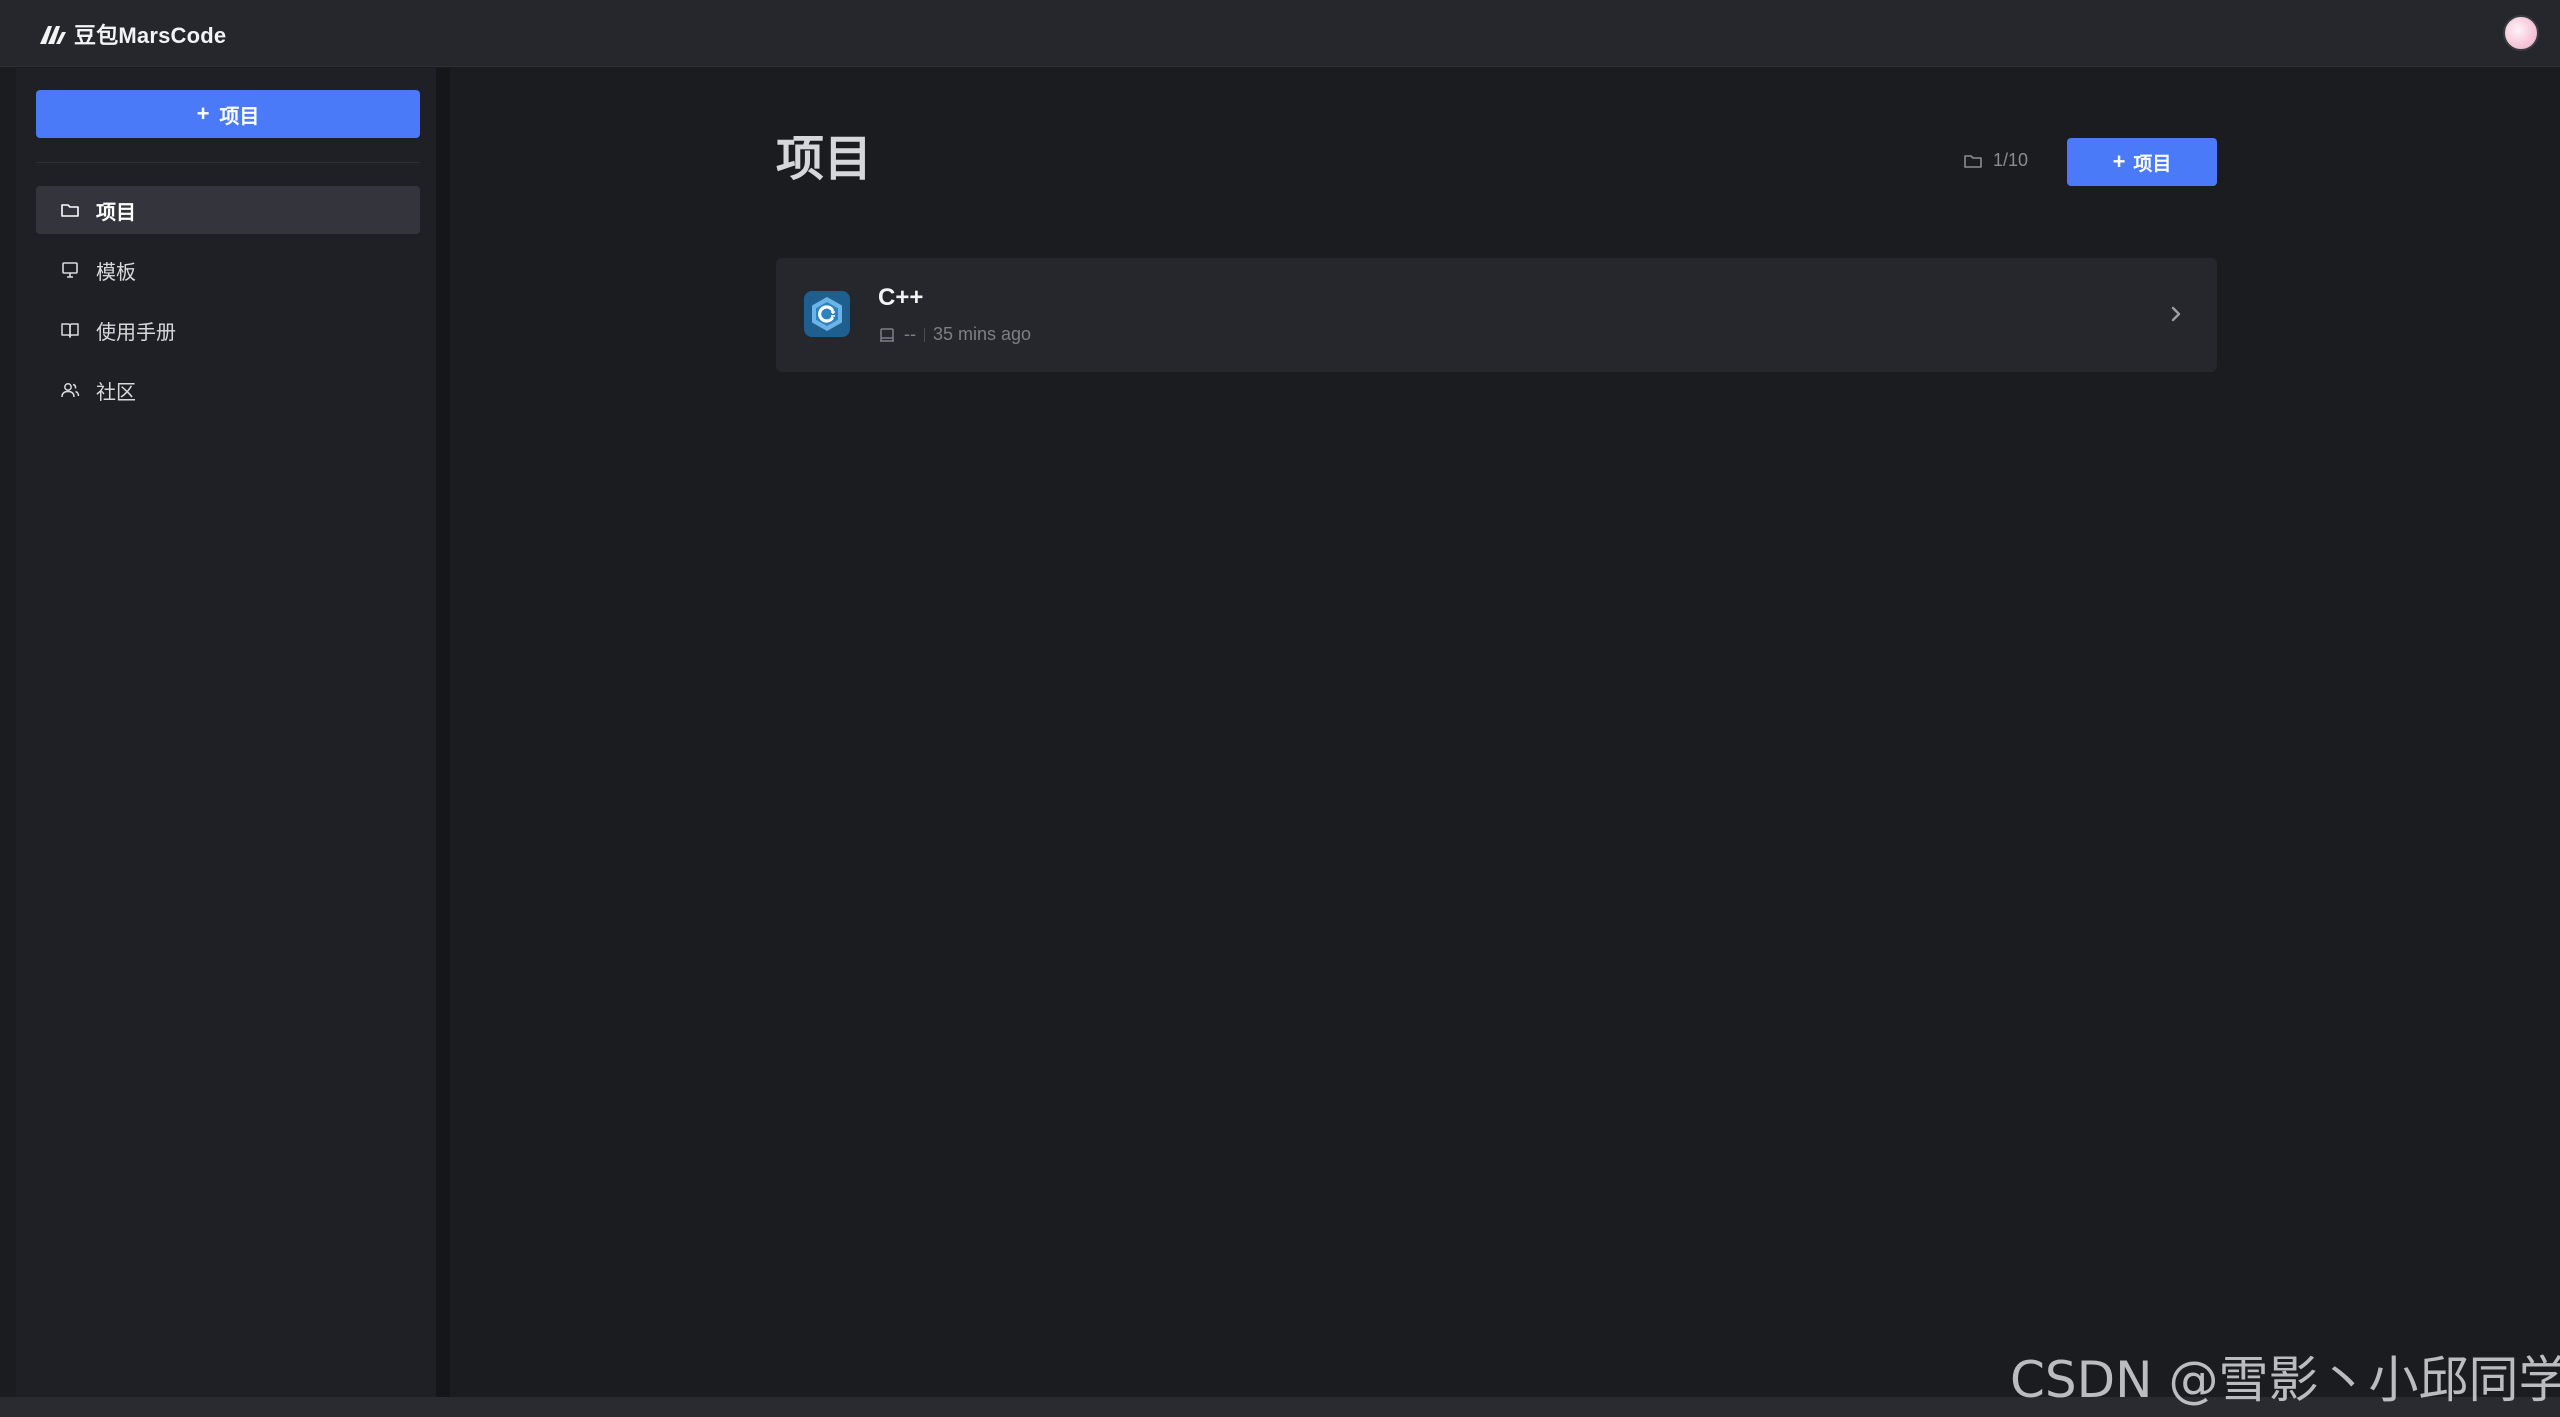  Describe the element at coordinates (70, 390) in the screenshot. I see `users-icon` at that location.